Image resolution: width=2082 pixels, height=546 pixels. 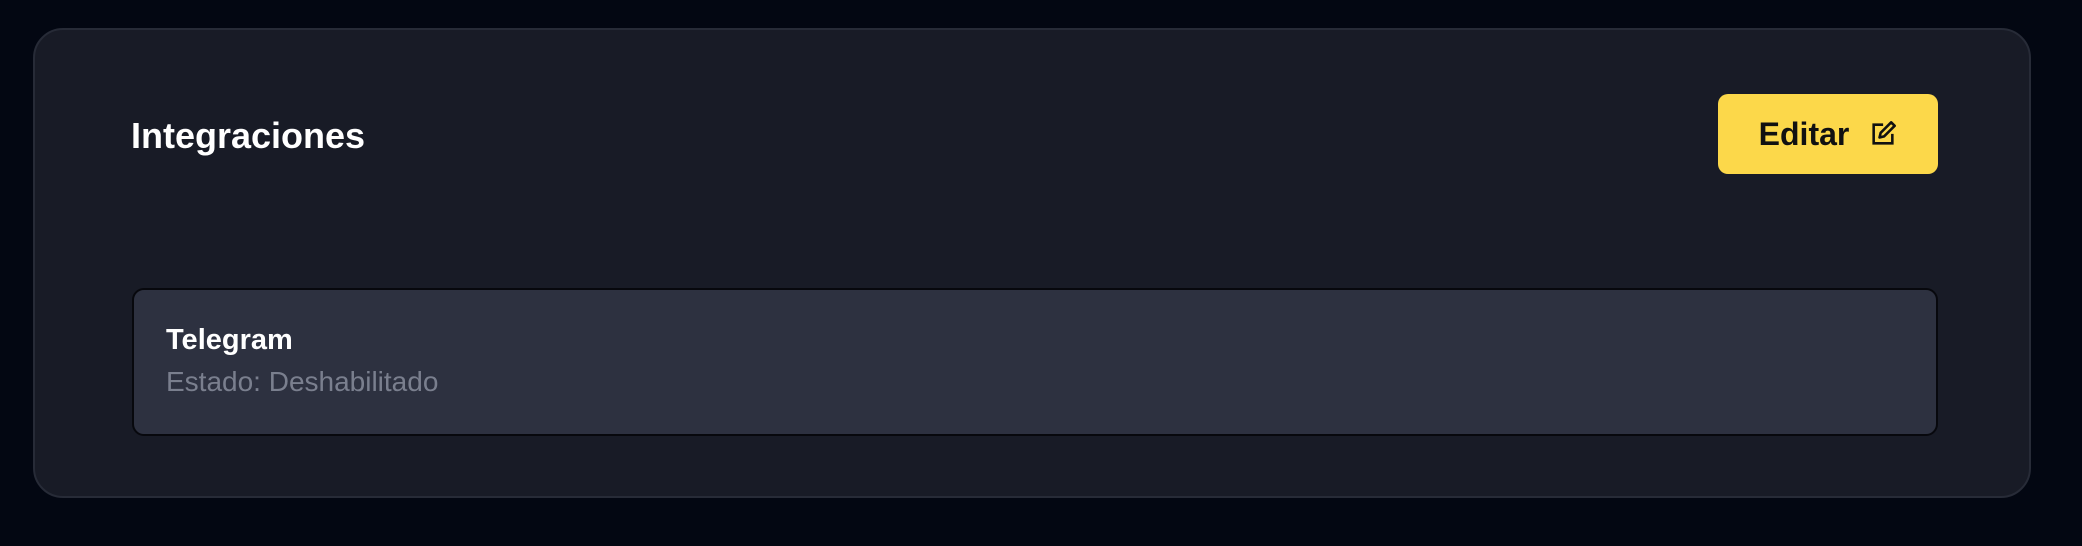 I want to click on edit-button: Editar, so click(x=1828, y=134).